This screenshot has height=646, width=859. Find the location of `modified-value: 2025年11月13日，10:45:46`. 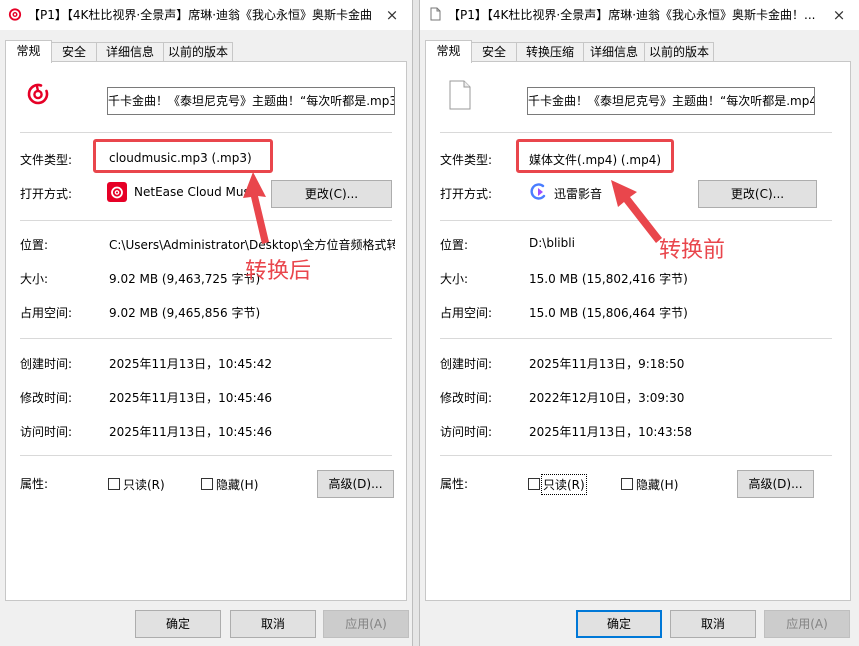

modified-value: 2025年11月13日，10:45:46 is located at coordinates (190, 398).